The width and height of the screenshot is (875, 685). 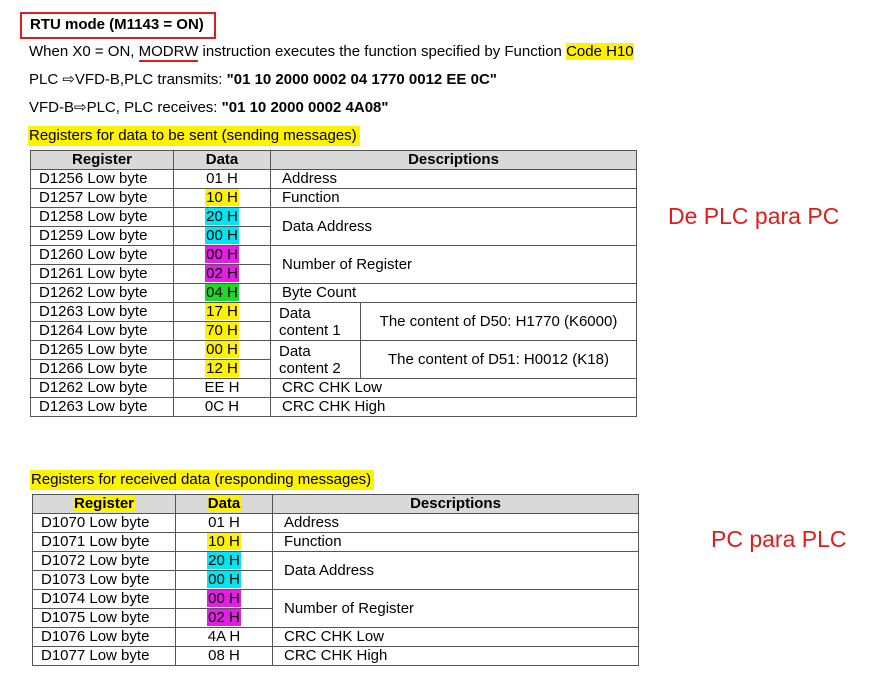 What do you see at coordinates (104, 580) in the screenshot?
I see `register-cell: D1073 Low byte` at bounding box center [104, 580].